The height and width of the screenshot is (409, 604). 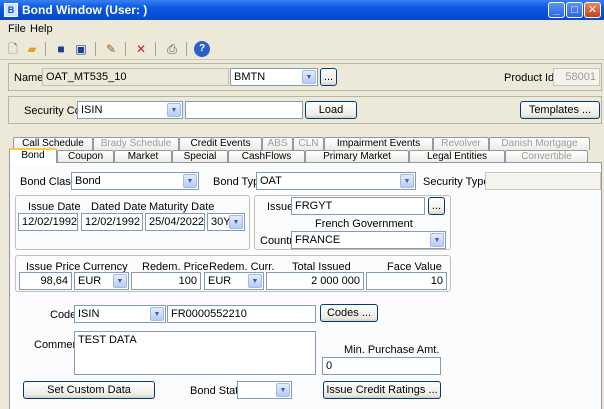 I want to click on window-title: Bond Window (User: ), so click(x=85, y=10).